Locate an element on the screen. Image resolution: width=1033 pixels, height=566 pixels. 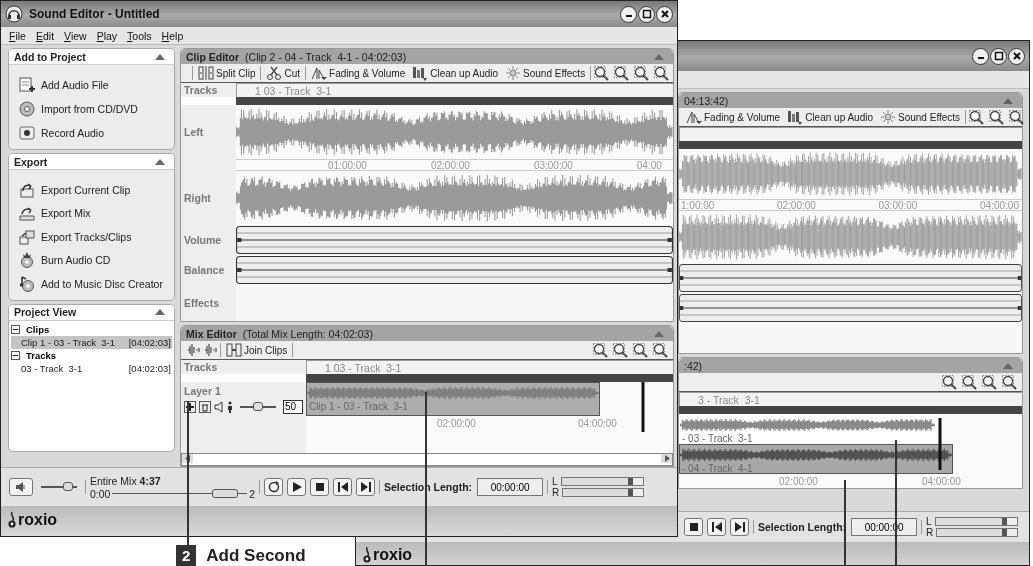
menu-item: Help is located at coordinates (172, 35).